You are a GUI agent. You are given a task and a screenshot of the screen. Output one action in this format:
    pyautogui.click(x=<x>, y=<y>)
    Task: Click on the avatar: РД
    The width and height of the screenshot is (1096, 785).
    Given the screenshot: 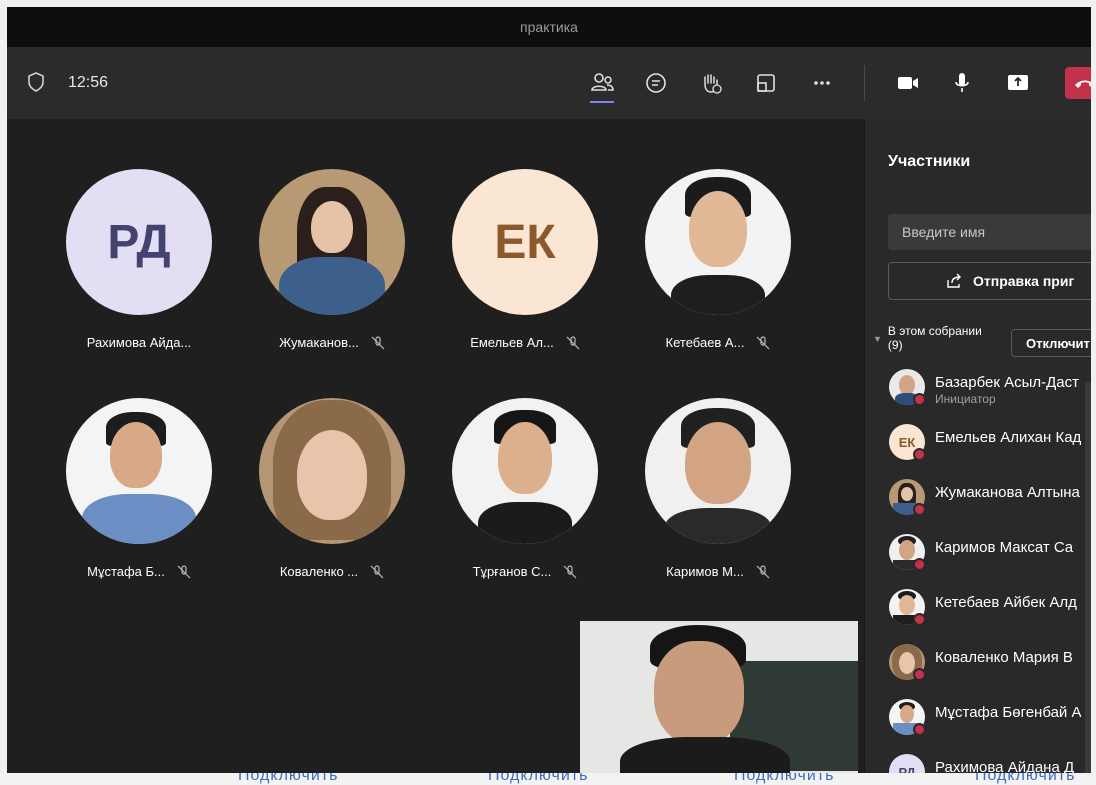 What is the action you would take?
    pyautogui.click(x=139, y=242)
    